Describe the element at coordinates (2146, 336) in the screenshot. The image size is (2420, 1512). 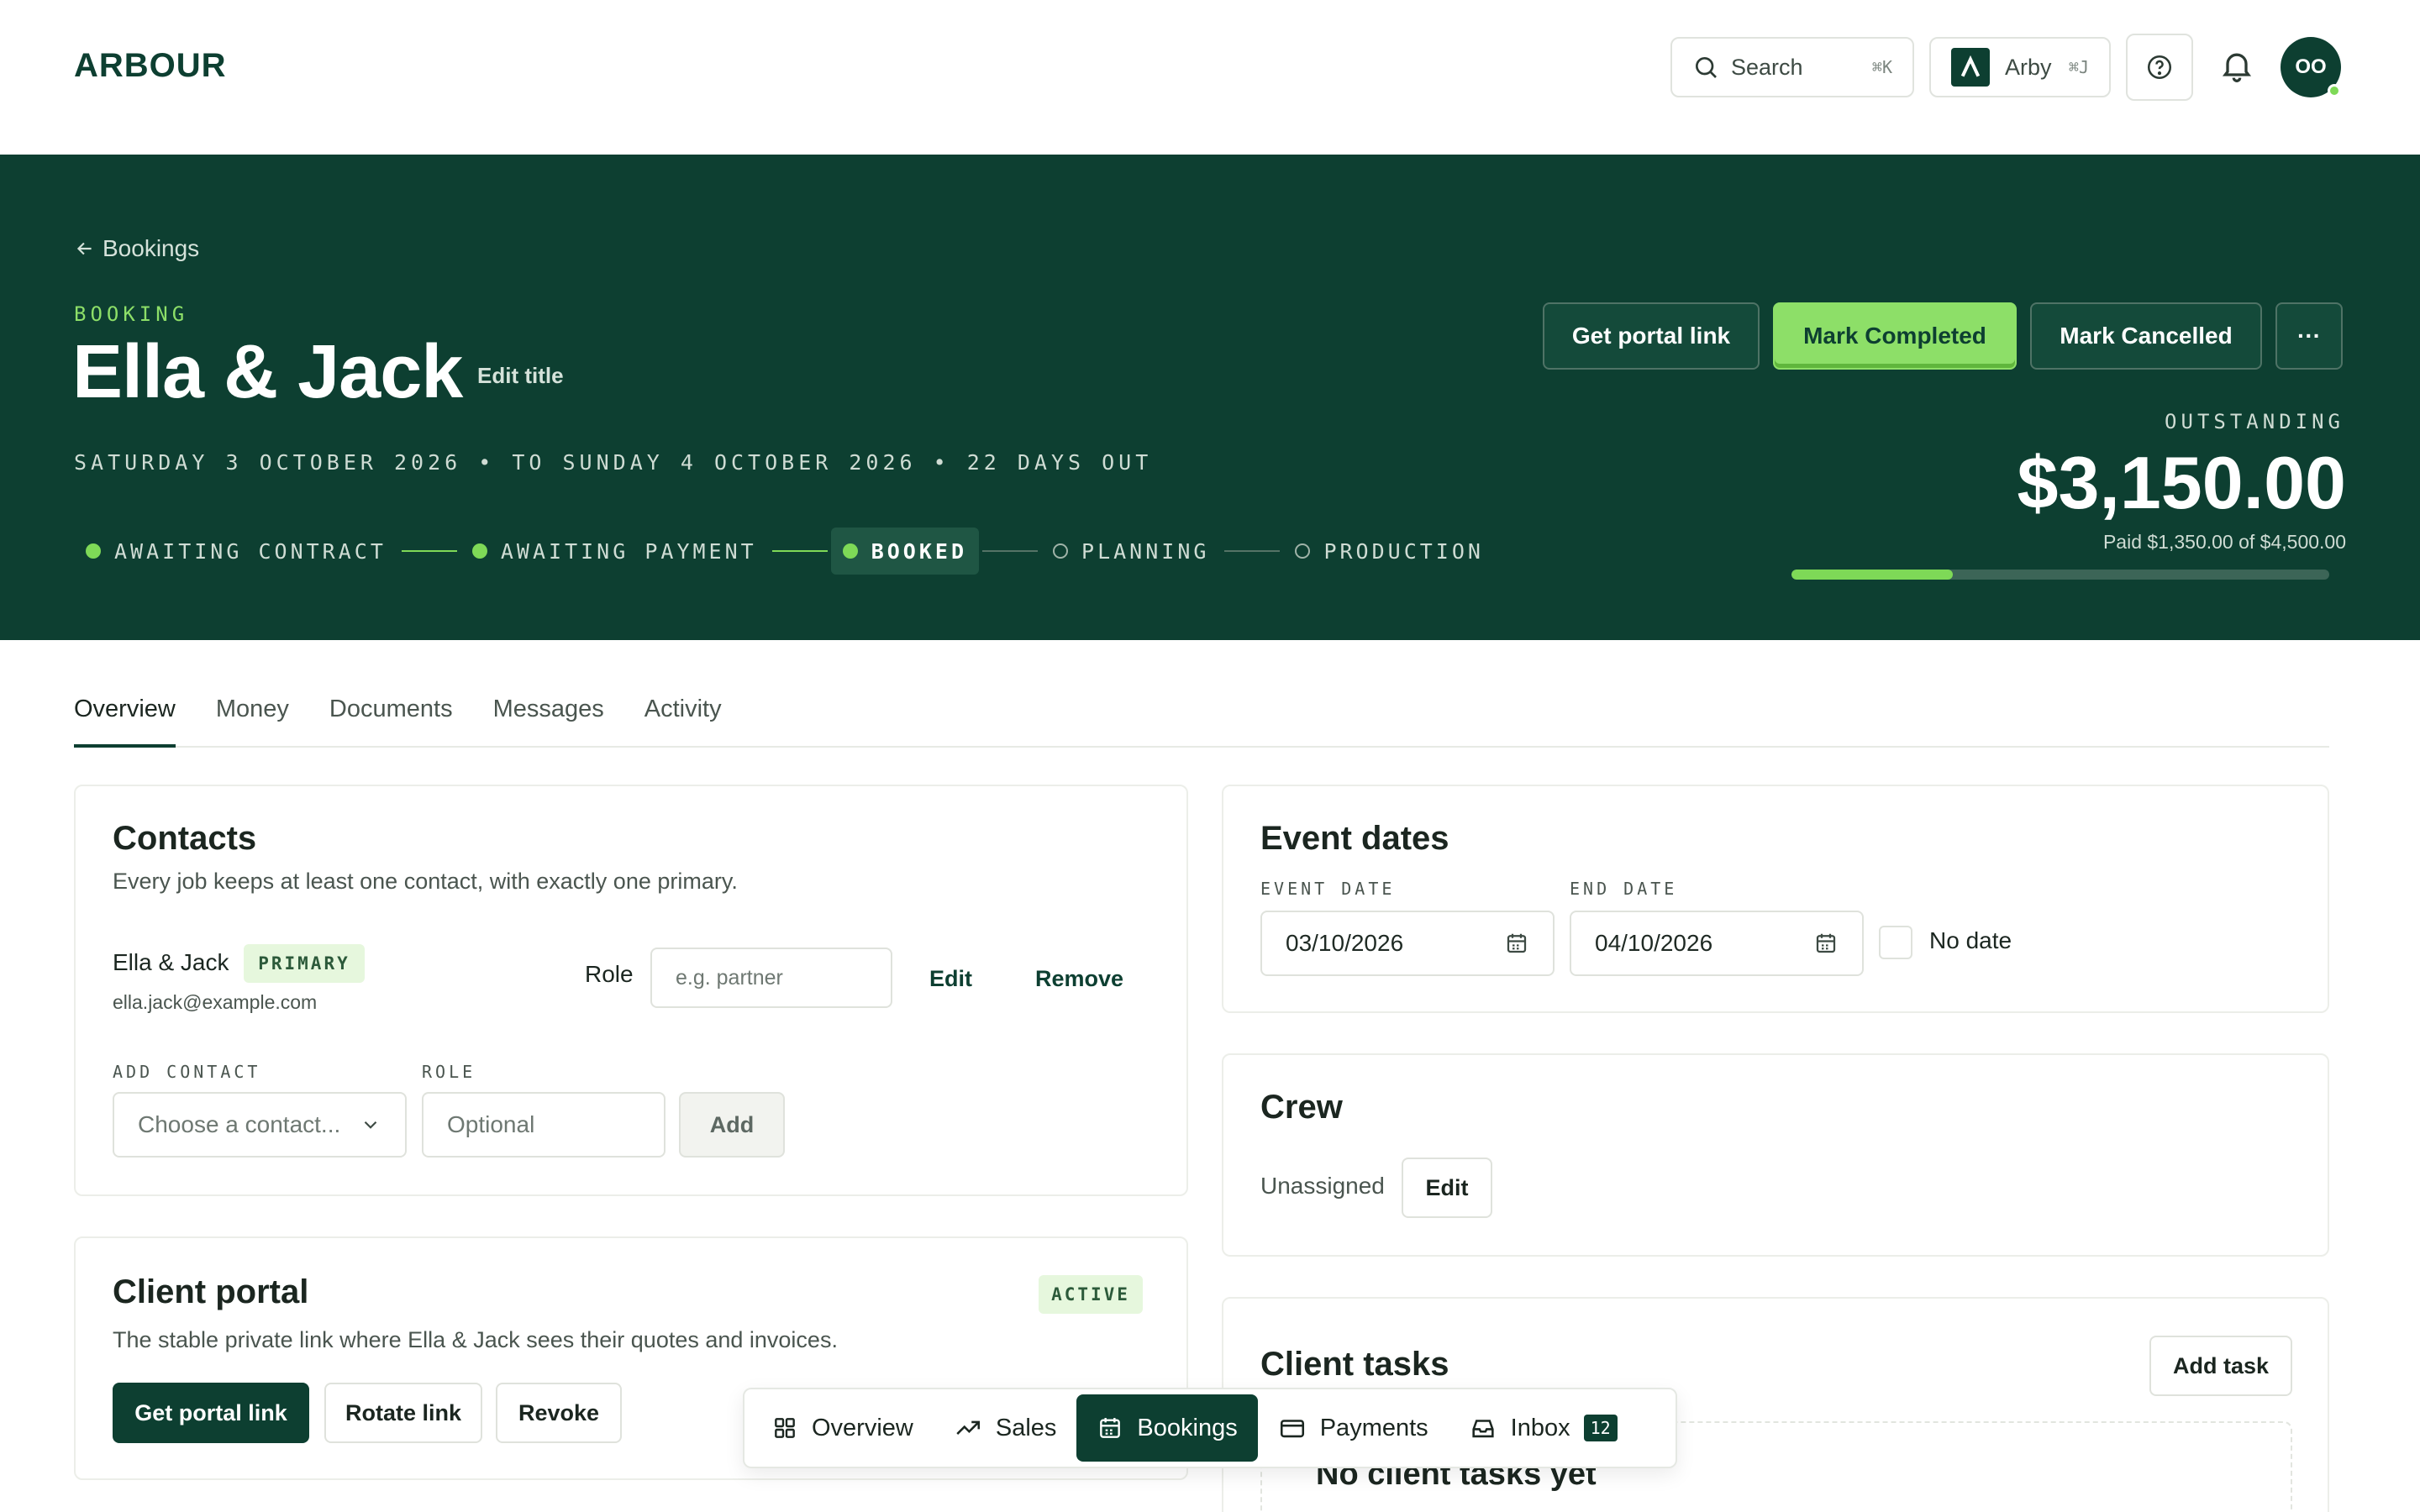
I see `mark-cancelled-button: Mark Cancelled` at that location.